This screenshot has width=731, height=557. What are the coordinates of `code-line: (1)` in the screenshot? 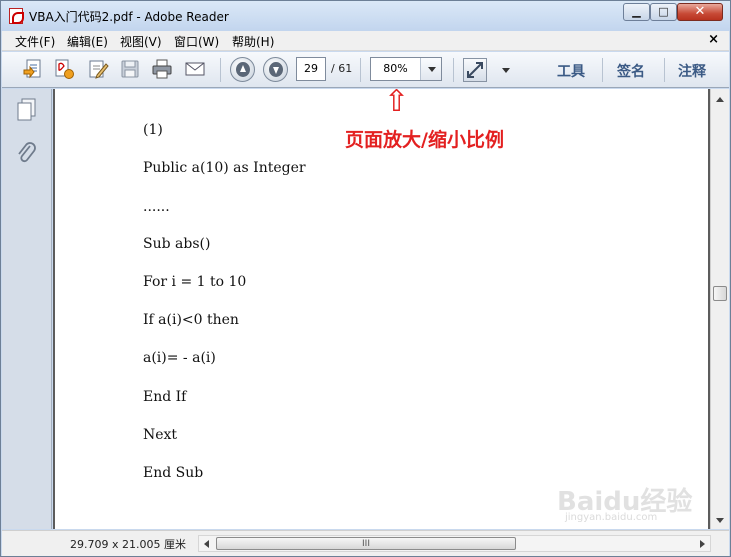 It's located at (153, 130).